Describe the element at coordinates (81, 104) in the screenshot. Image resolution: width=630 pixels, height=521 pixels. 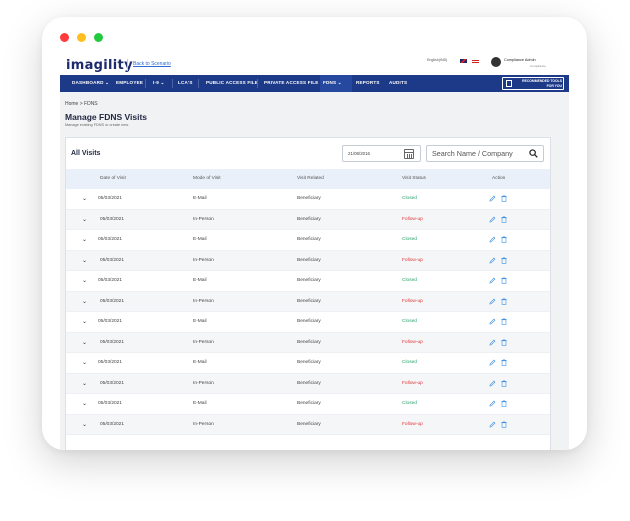
I see `breadcrumb: Home > FDNS` at that location.